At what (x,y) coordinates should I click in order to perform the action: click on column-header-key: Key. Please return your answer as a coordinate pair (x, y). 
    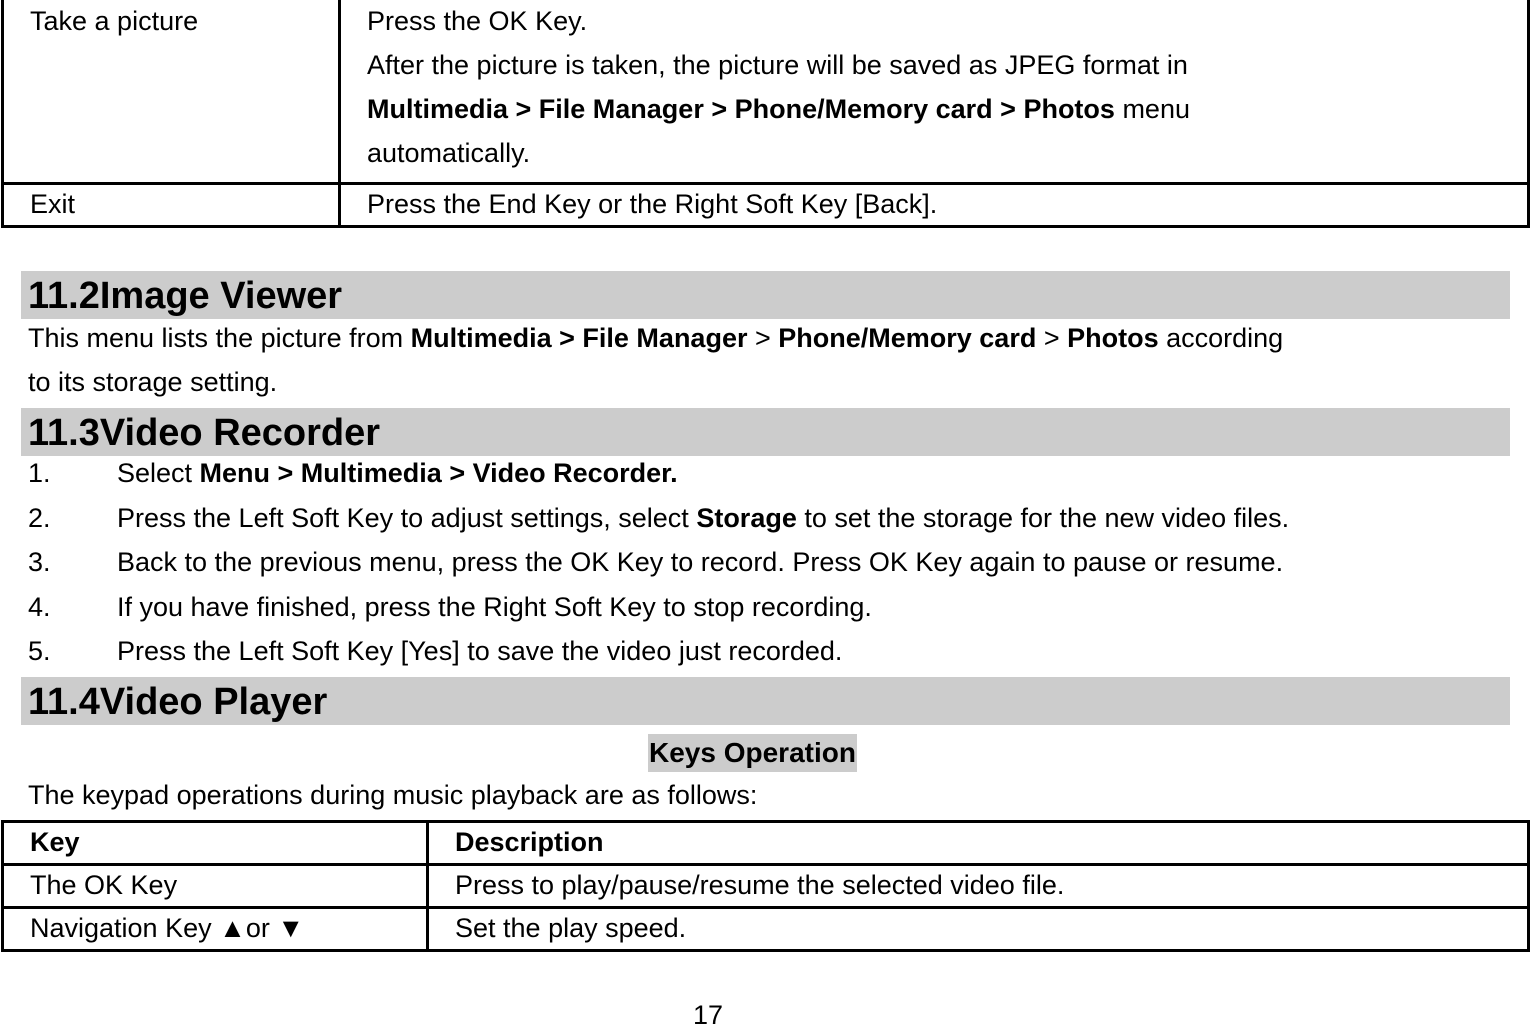
    Looking at the image, I should click on (215, 843).